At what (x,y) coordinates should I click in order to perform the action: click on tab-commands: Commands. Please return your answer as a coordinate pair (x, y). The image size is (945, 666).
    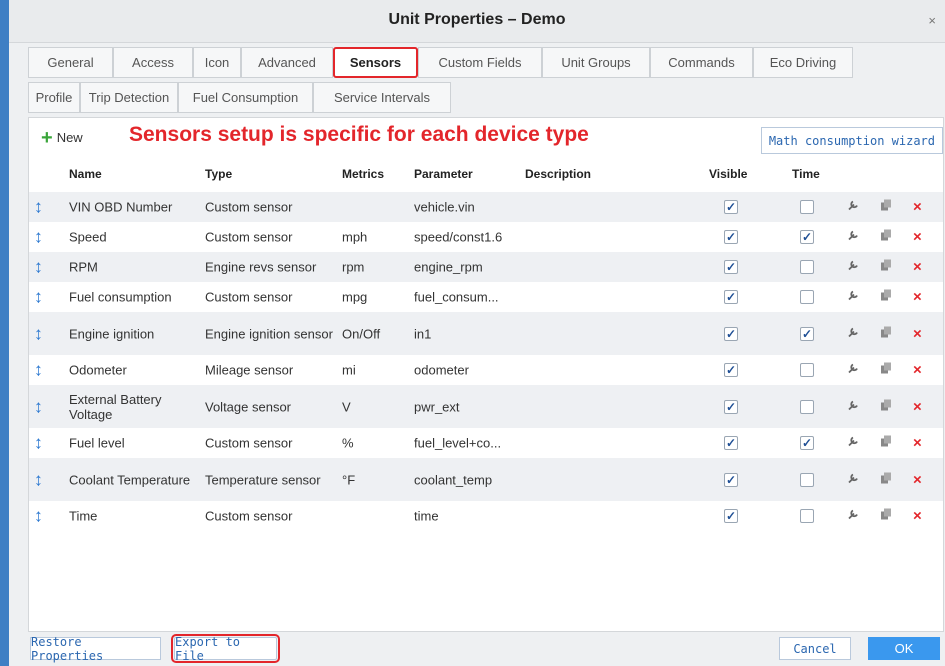
    Looking at the image, I should click on (701, 62).